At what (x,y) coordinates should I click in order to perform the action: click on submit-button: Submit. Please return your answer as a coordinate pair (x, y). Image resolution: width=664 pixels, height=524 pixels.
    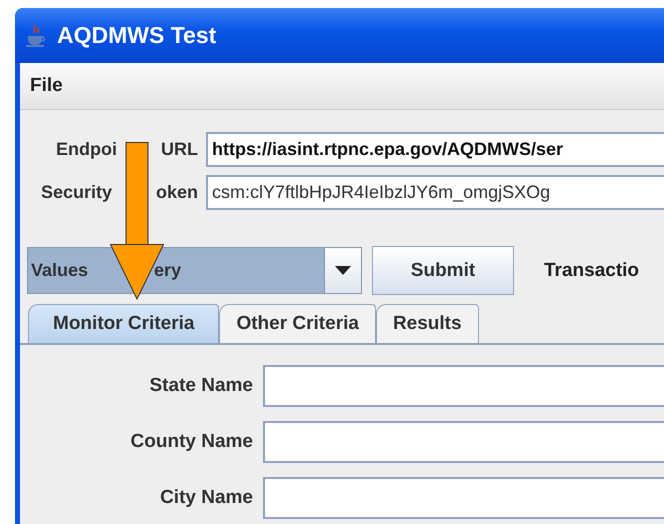
    Looking at the image, I should click on (443, 270).